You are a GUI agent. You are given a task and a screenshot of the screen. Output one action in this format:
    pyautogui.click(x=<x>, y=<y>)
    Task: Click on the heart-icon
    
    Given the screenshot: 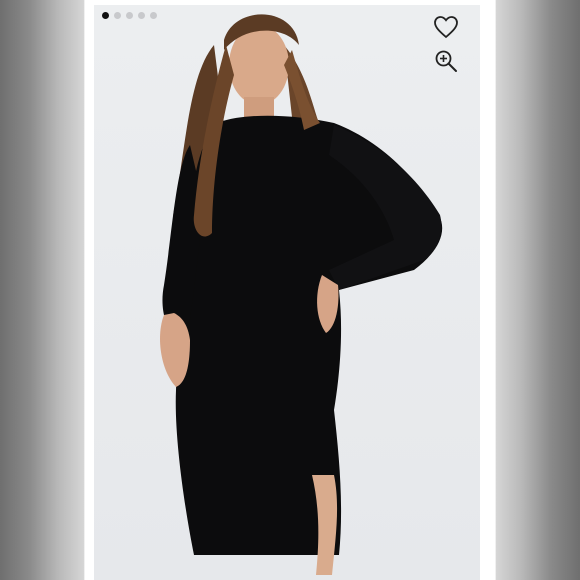 What is the action you would take?
    pyautogui.click(x=446, y=27)
    